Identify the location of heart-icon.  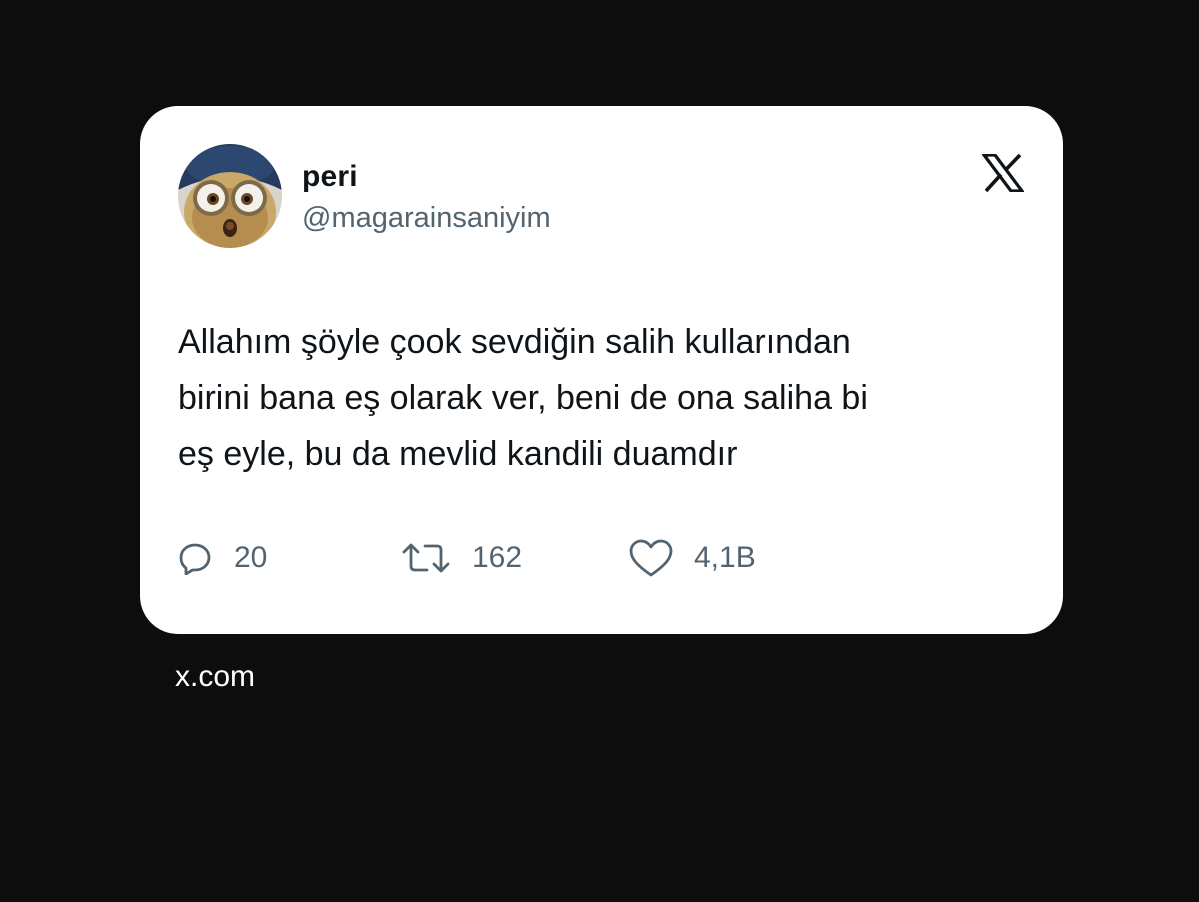
(651, 558).